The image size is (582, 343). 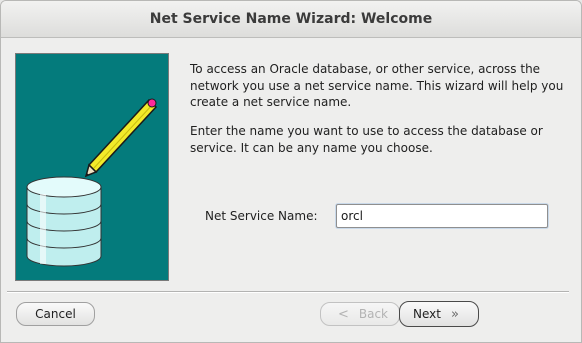 I want to click on net-service-name-label: Net Service Name:, so click(x=261, y=216).